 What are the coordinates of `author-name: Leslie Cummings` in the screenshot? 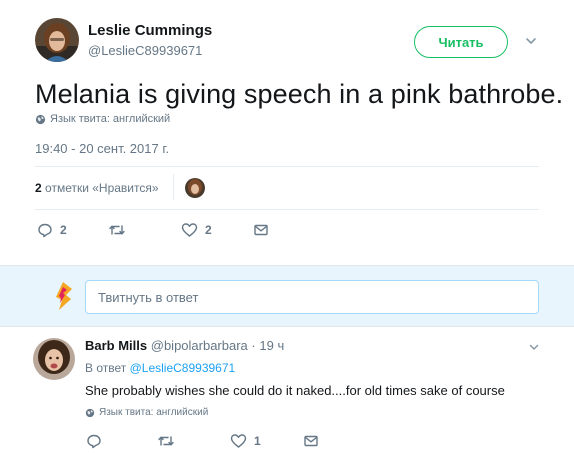 It's located at (150, 30).